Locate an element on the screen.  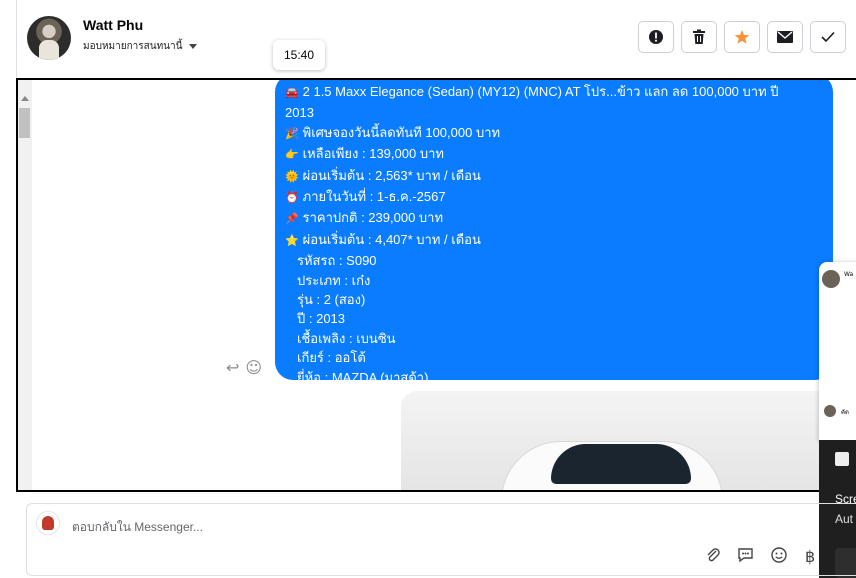
reply-composer: ตอบกลับใน Messenger... ฿ is located at coordinates (441, 539).